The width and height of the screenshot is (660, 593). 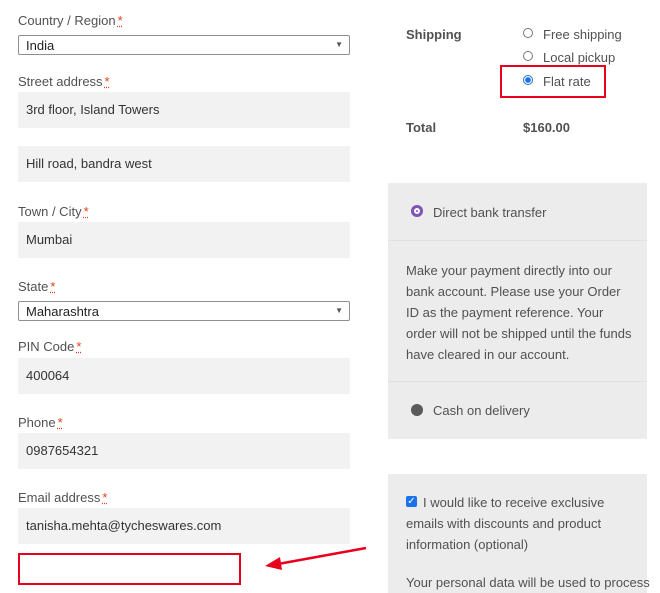 I want to click on total-label: Total, so click(x=421, y=127).